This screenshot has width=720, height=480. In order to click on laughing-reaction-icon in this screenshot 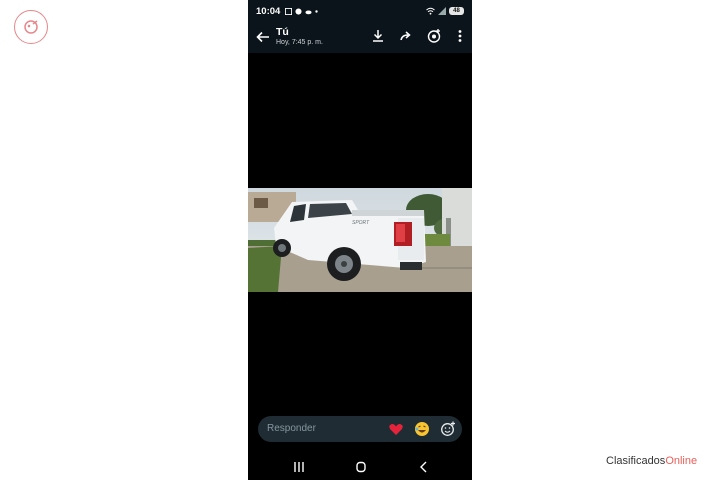, I will do `click(422, 429)`.